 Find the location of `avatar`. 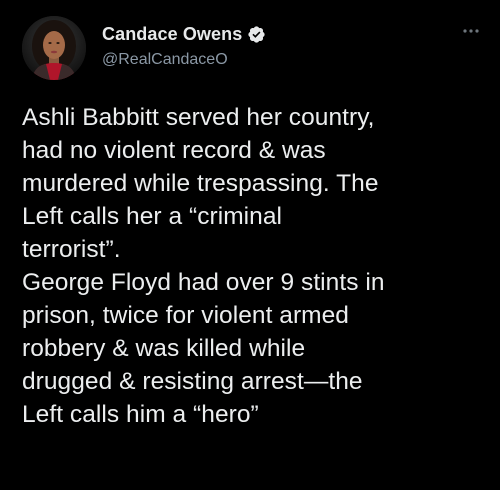

avatar is located at coordinates (54, 48).